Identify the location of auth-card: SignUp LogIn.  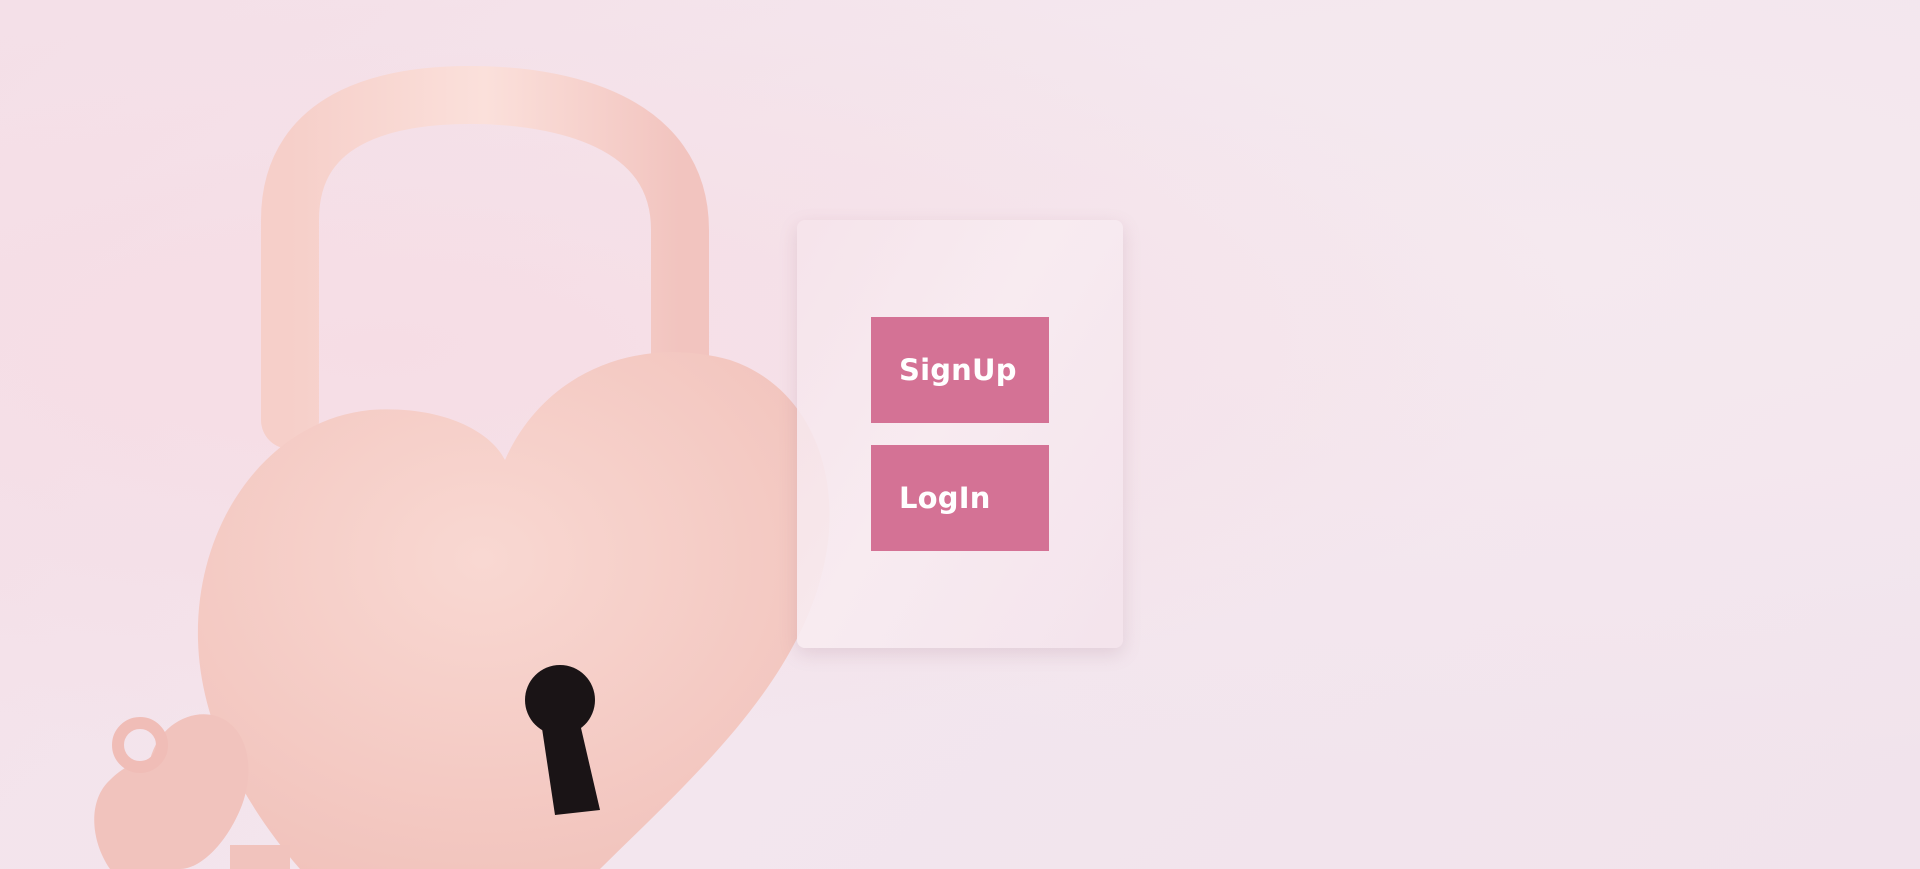
(960, 434).